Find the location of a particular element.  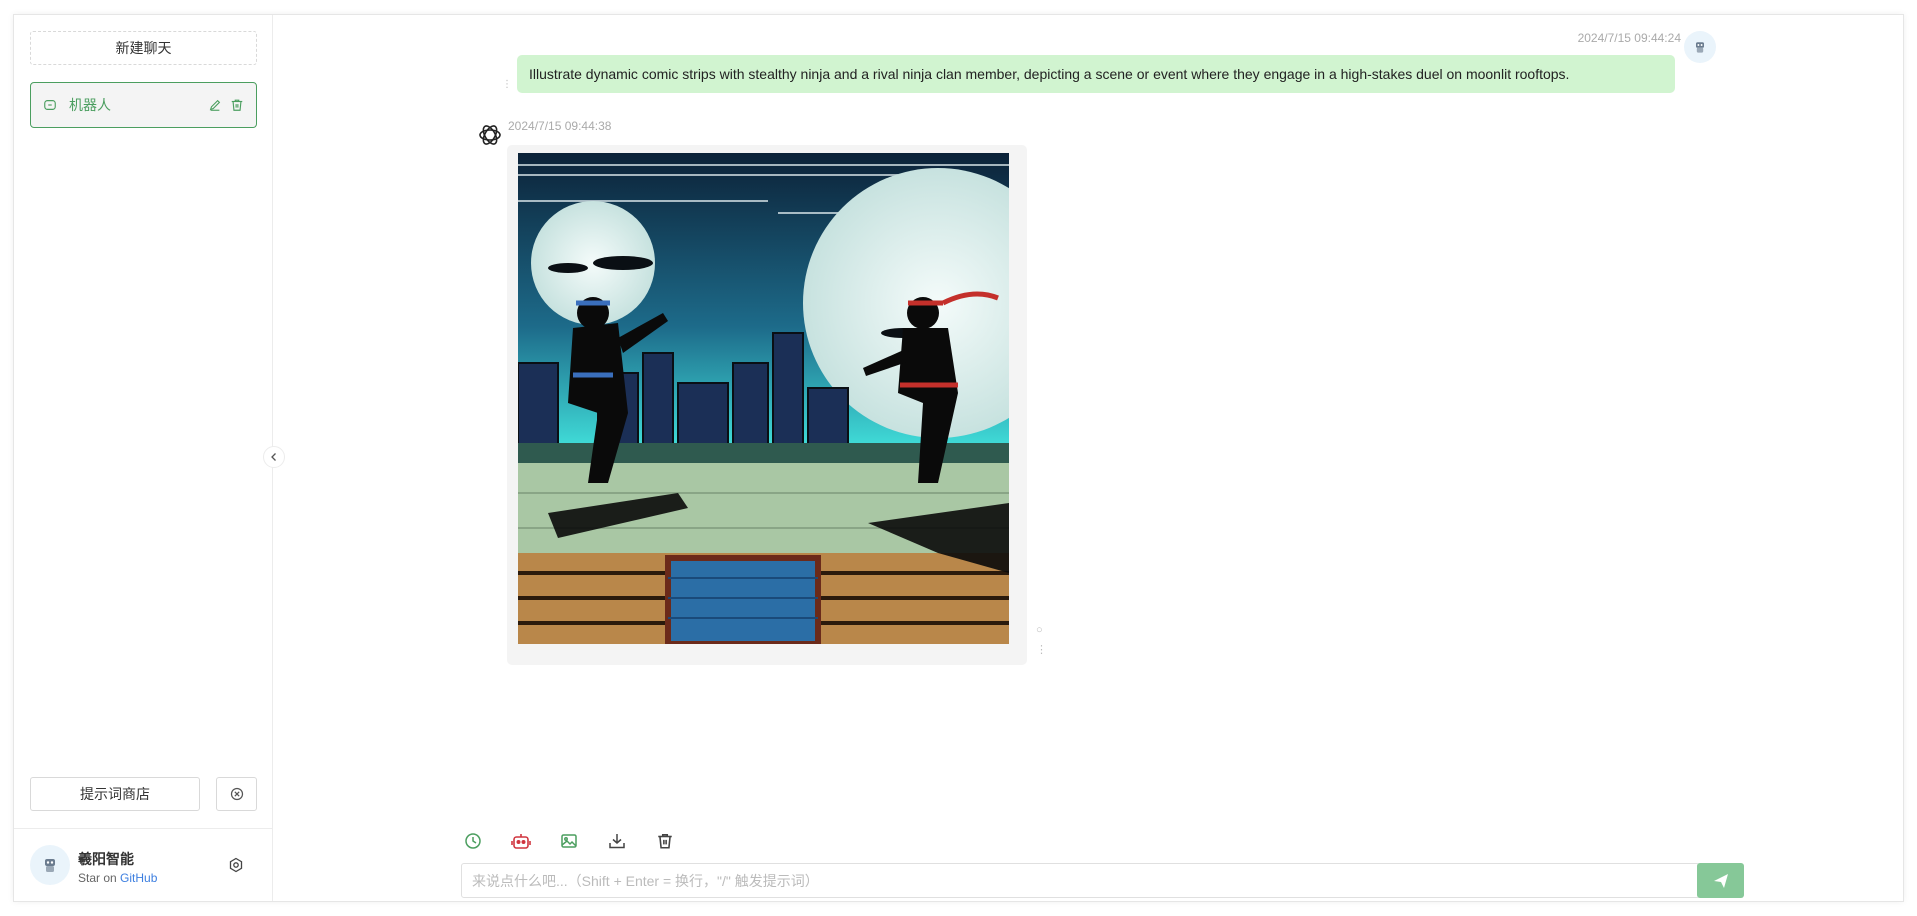

user-avatar is located at coordinates (1700, 47).